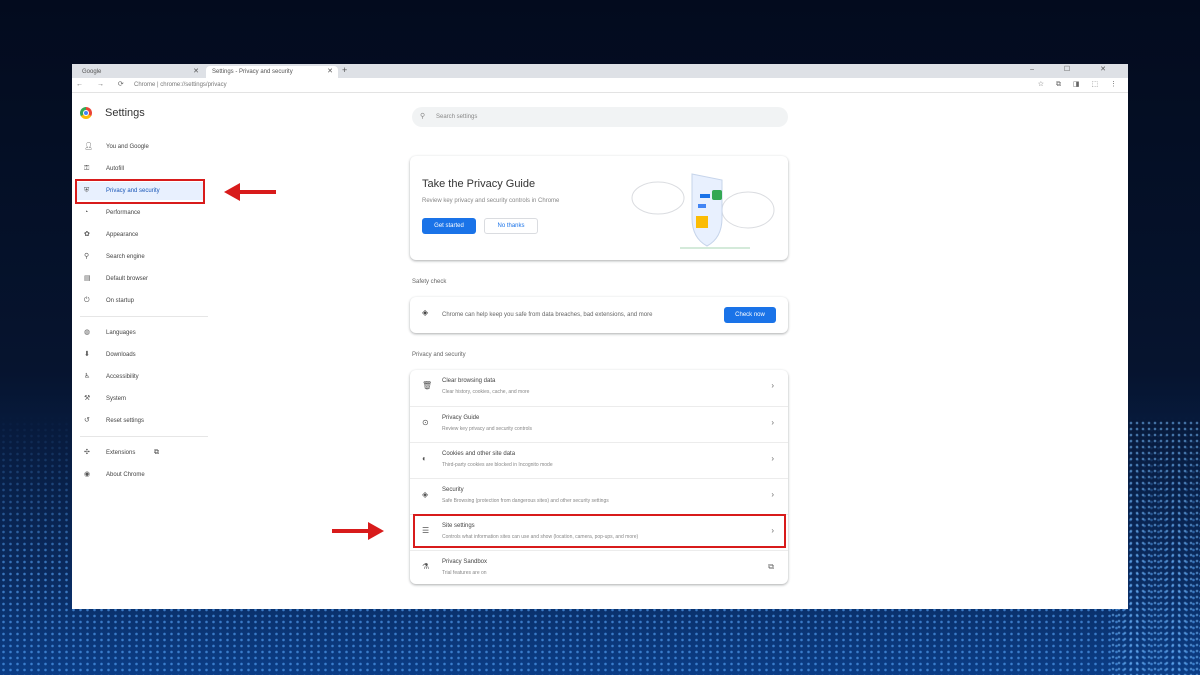 The height and width of the screenshot is (675, 1200). Describe the element at coordinates (86, 113) in the screenshot. I see `chrome-logo-icon` at that location.